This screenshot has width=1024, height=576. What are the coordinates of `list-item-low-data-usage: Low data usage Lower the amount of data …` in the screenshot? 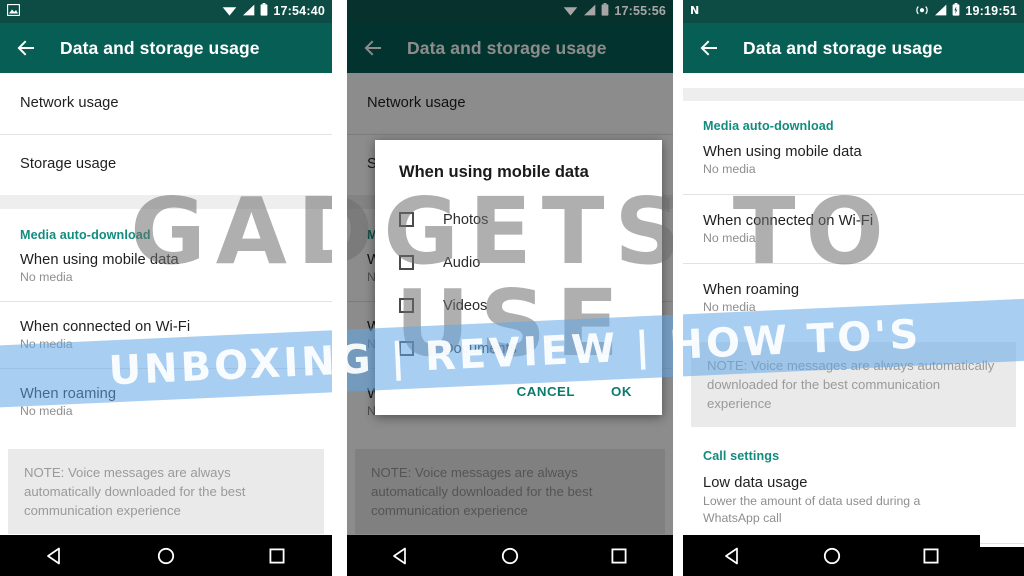 It's located at (853, 509).